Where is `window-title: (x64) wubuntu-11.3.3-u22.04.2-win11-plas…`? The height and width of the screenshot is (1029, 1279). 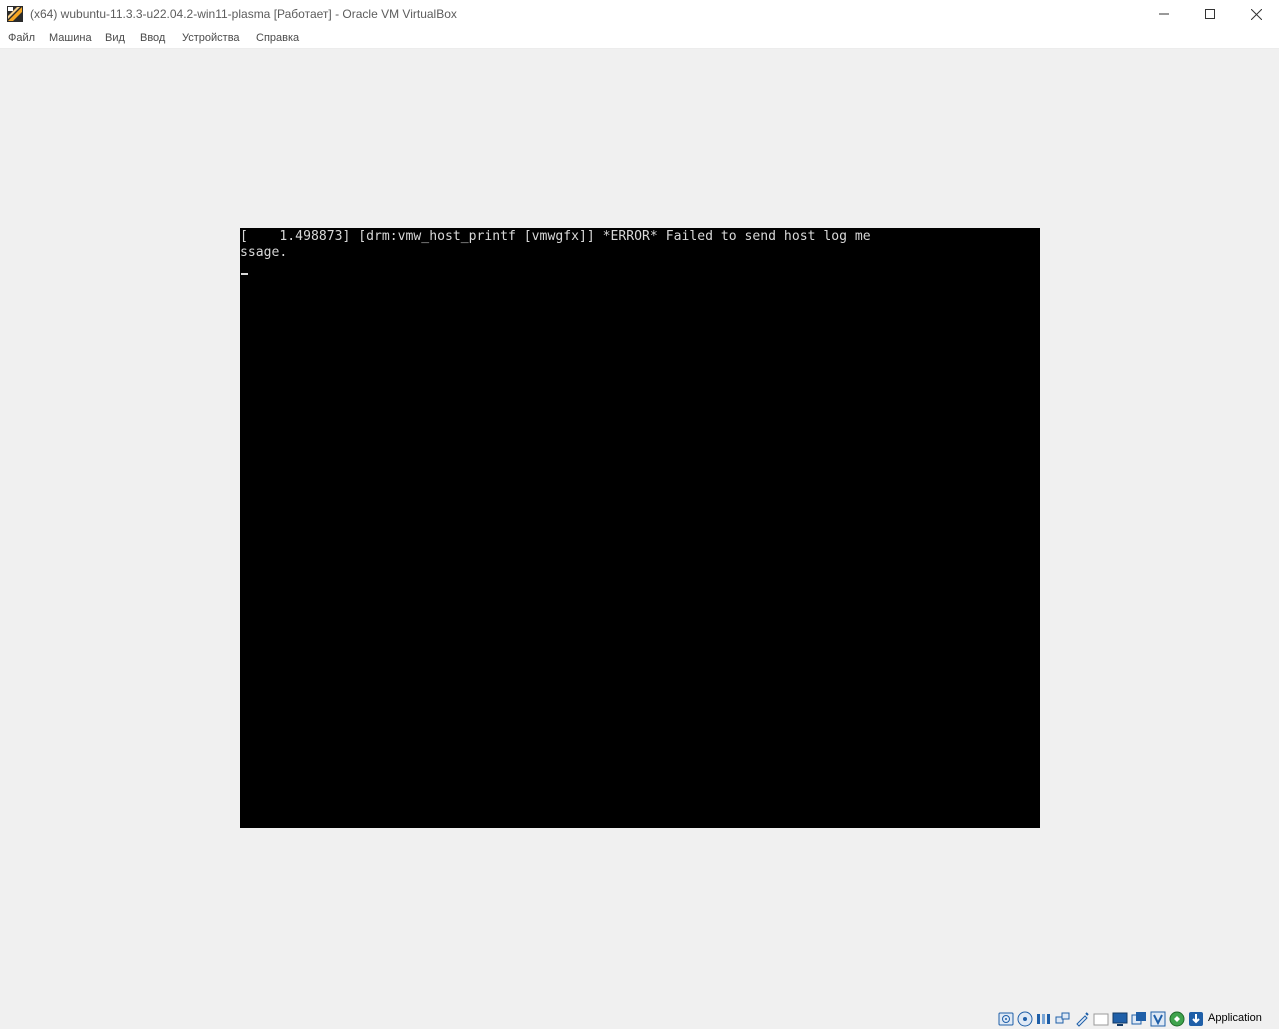 window-title: (x64) wubuntu-11.3.3-u22.04.2-win11-plas… is located at coordinates (243, 14).